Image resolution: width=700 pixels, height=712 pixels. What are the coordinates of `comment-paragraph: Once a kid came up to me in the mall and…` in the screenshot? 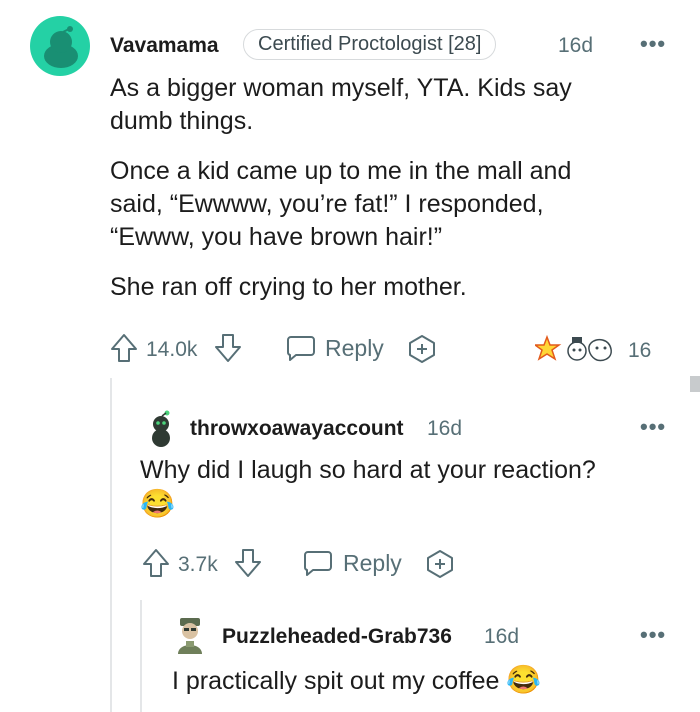 It's located at (341, 204).